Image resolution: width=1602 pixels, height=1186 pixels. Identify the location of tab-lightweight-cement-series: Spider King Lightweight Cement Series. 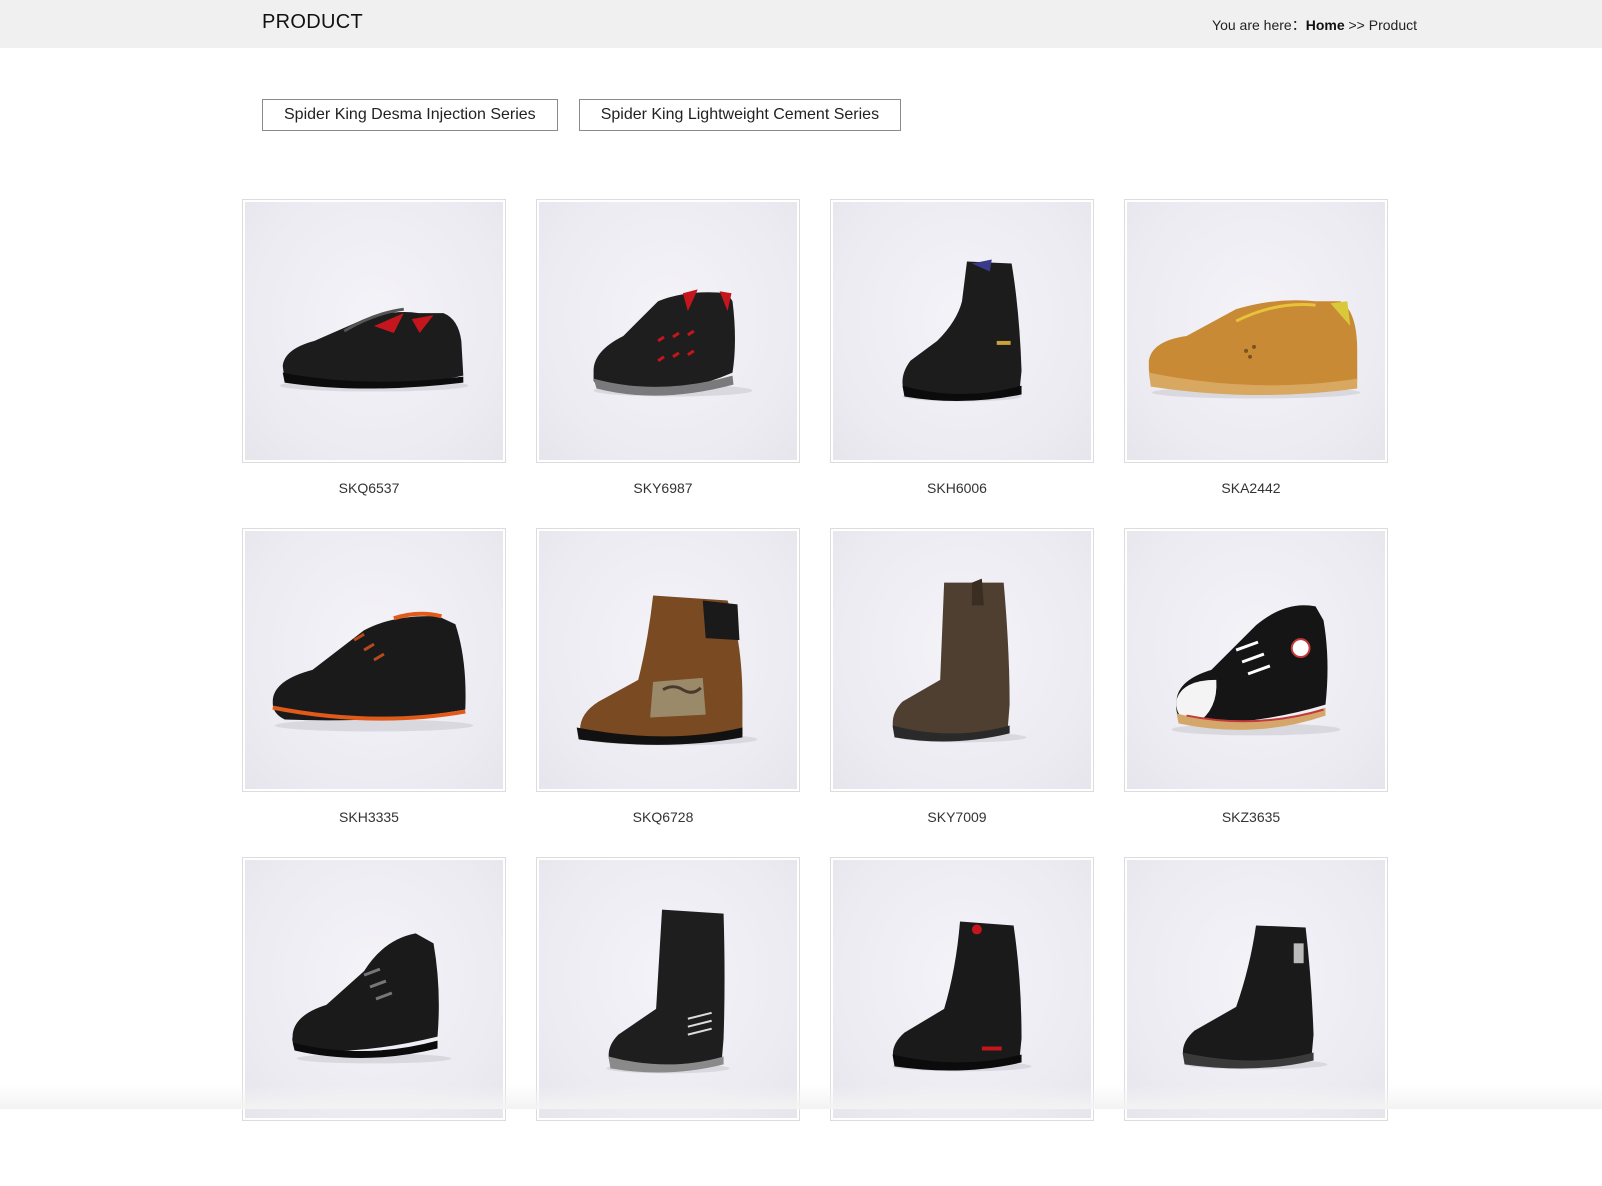
(740, 115).